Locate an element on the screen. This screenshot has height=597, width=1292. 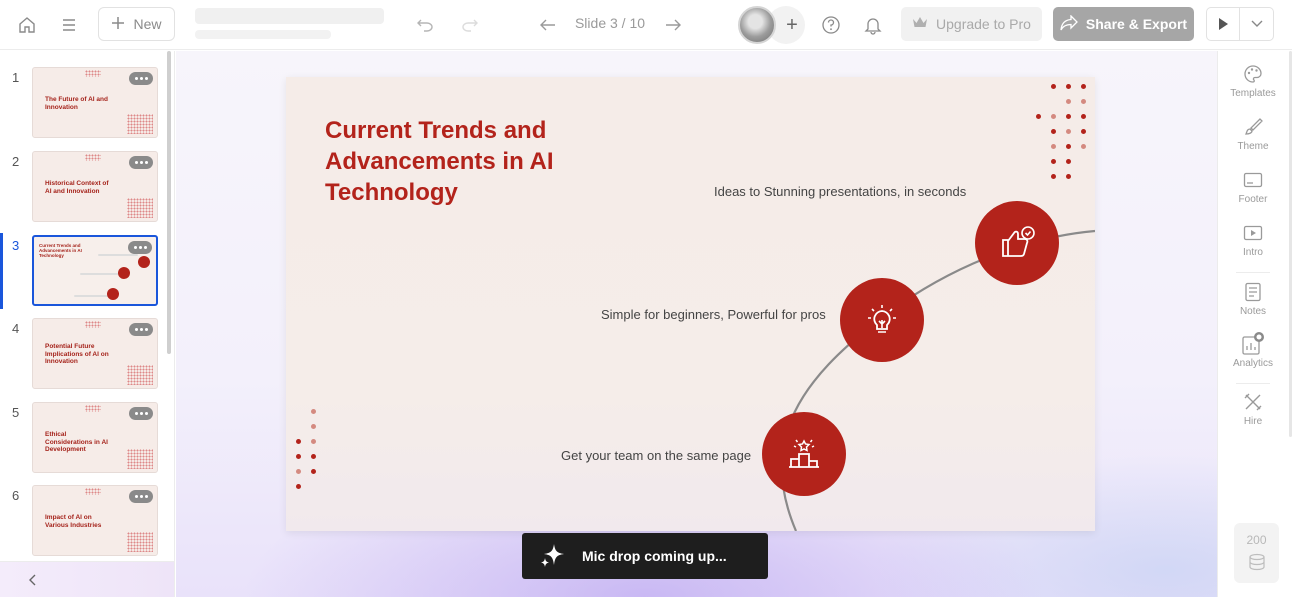
templates-button: Templates is located at coordinates (1253, 81).